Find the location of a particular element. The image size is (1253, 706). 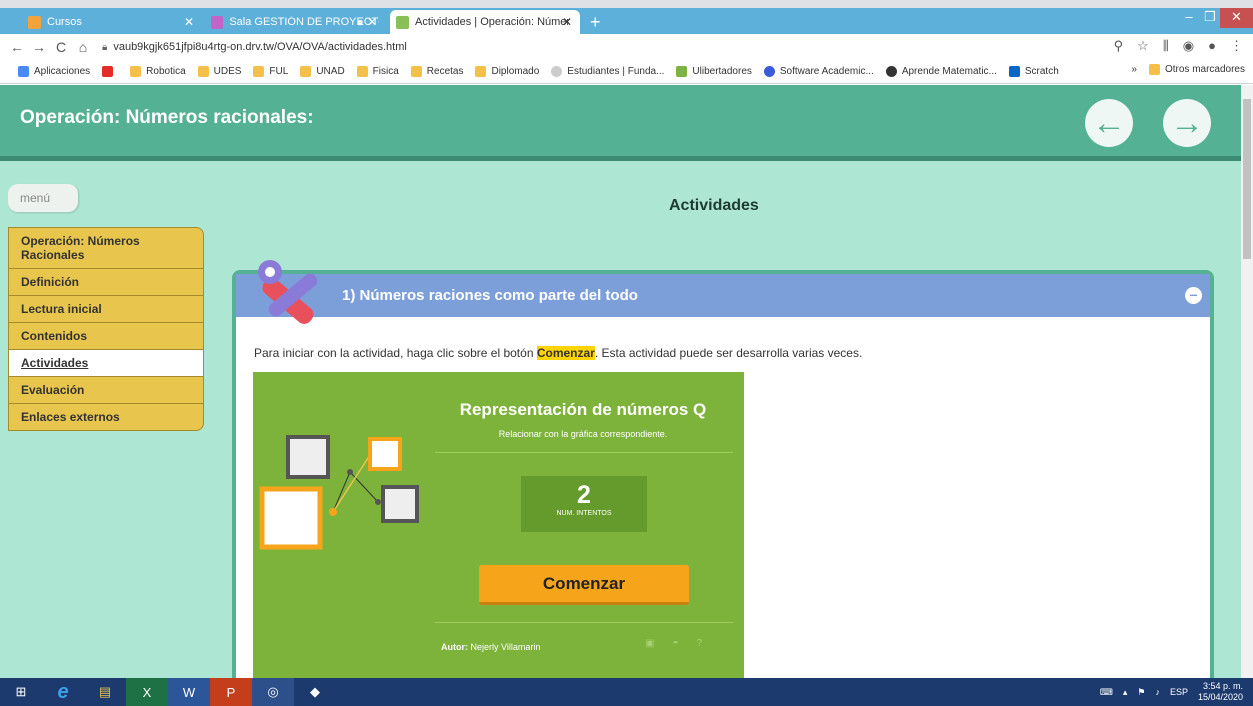

tools-icon is located at coordinates (288, 292).